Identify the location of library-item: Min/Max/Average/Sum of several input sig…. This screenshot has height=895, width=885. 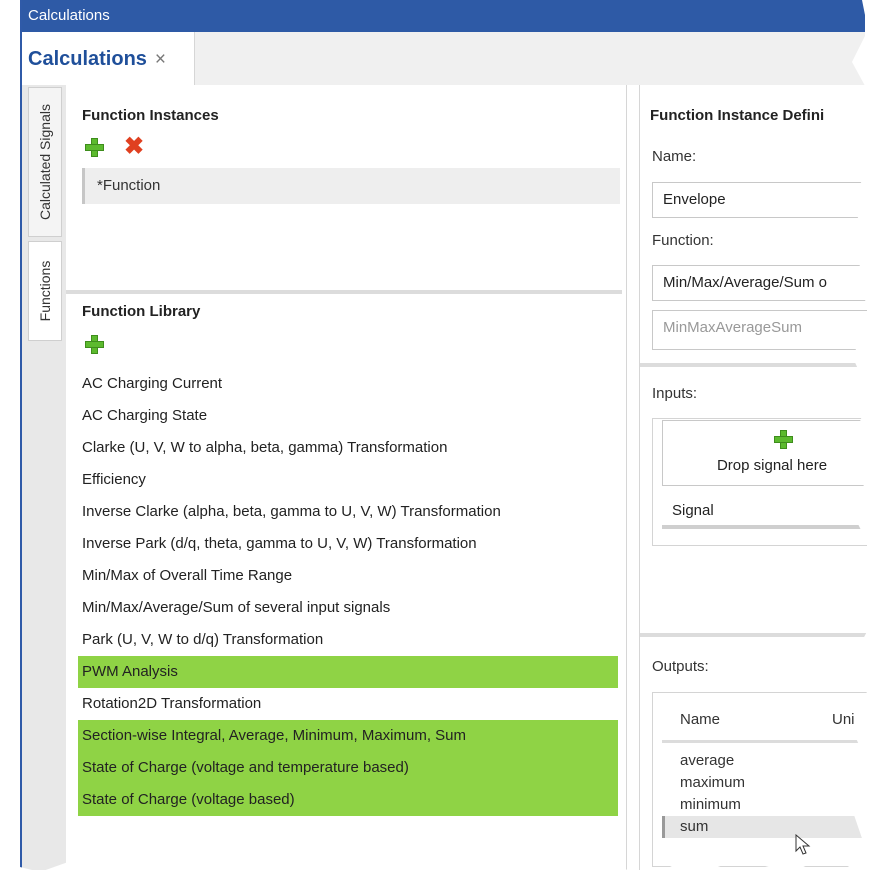
(348, 608).